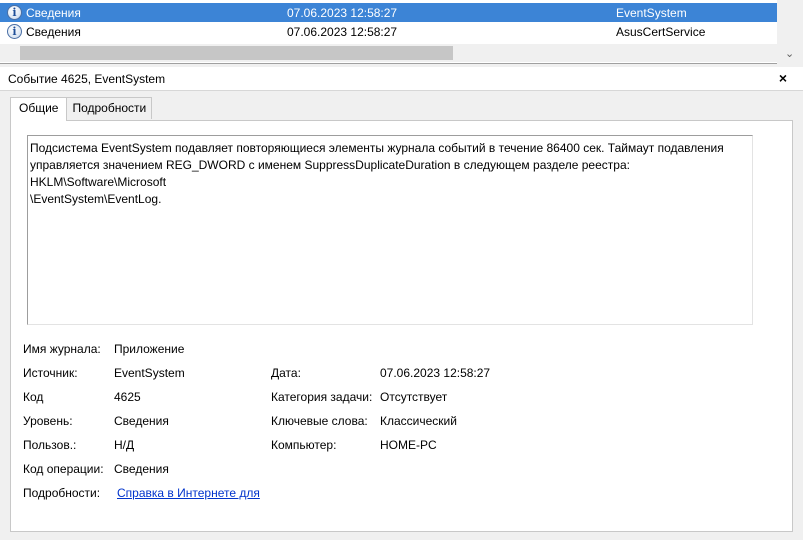 The image size is (803, 540). I want to click on log-name-value: Приложение, so click(149, 349).